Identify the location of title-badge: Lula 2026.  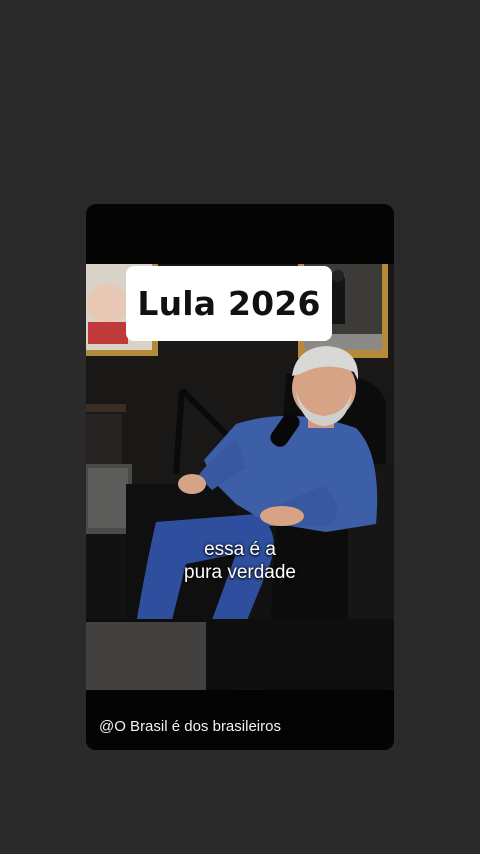
(229, 303).